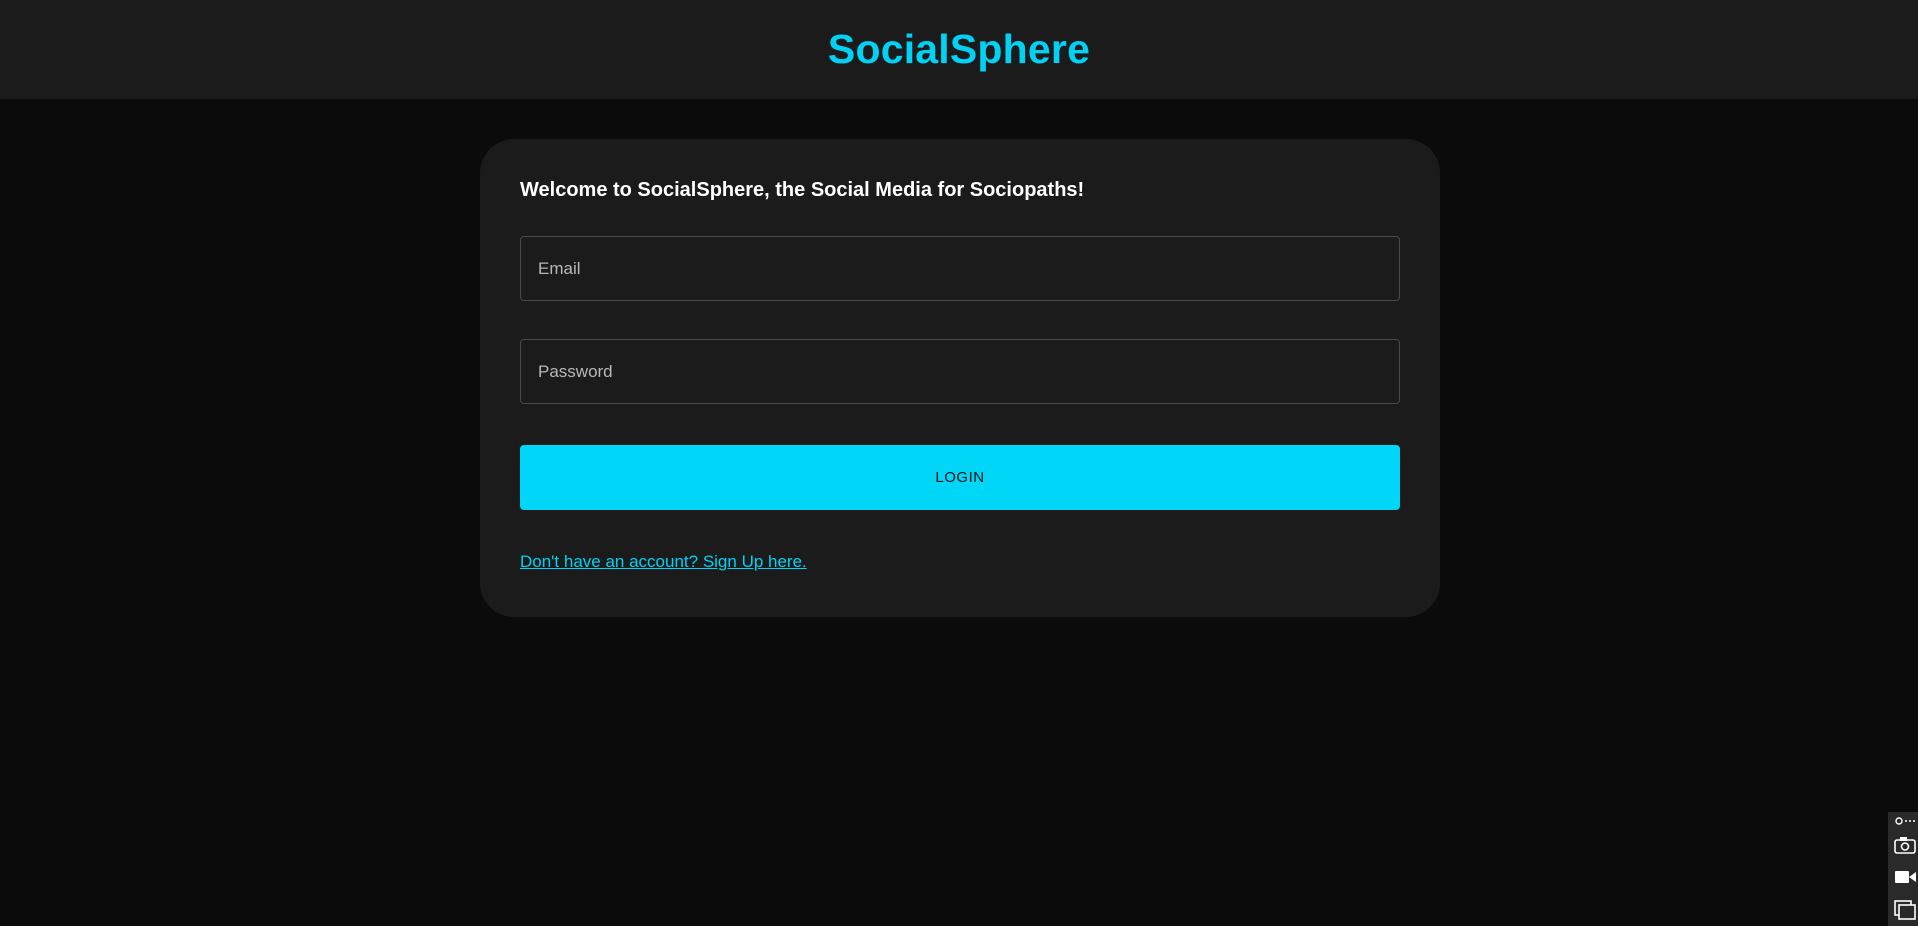  Describe the element at coordinates (960, 371) in the screenshot. I see `password-field` at that location.